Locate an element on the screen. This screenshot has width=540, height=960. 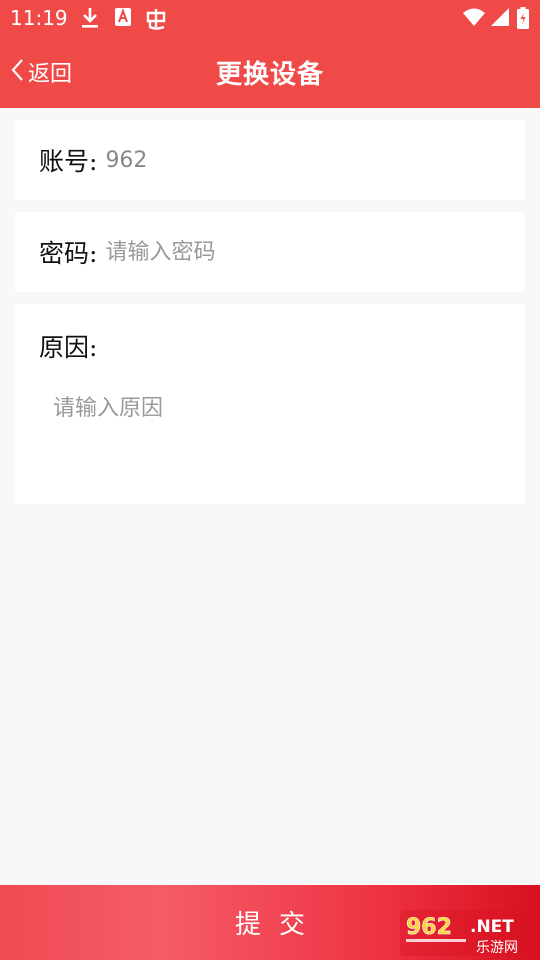
reason-textarea is located at coordinates (273, 440).